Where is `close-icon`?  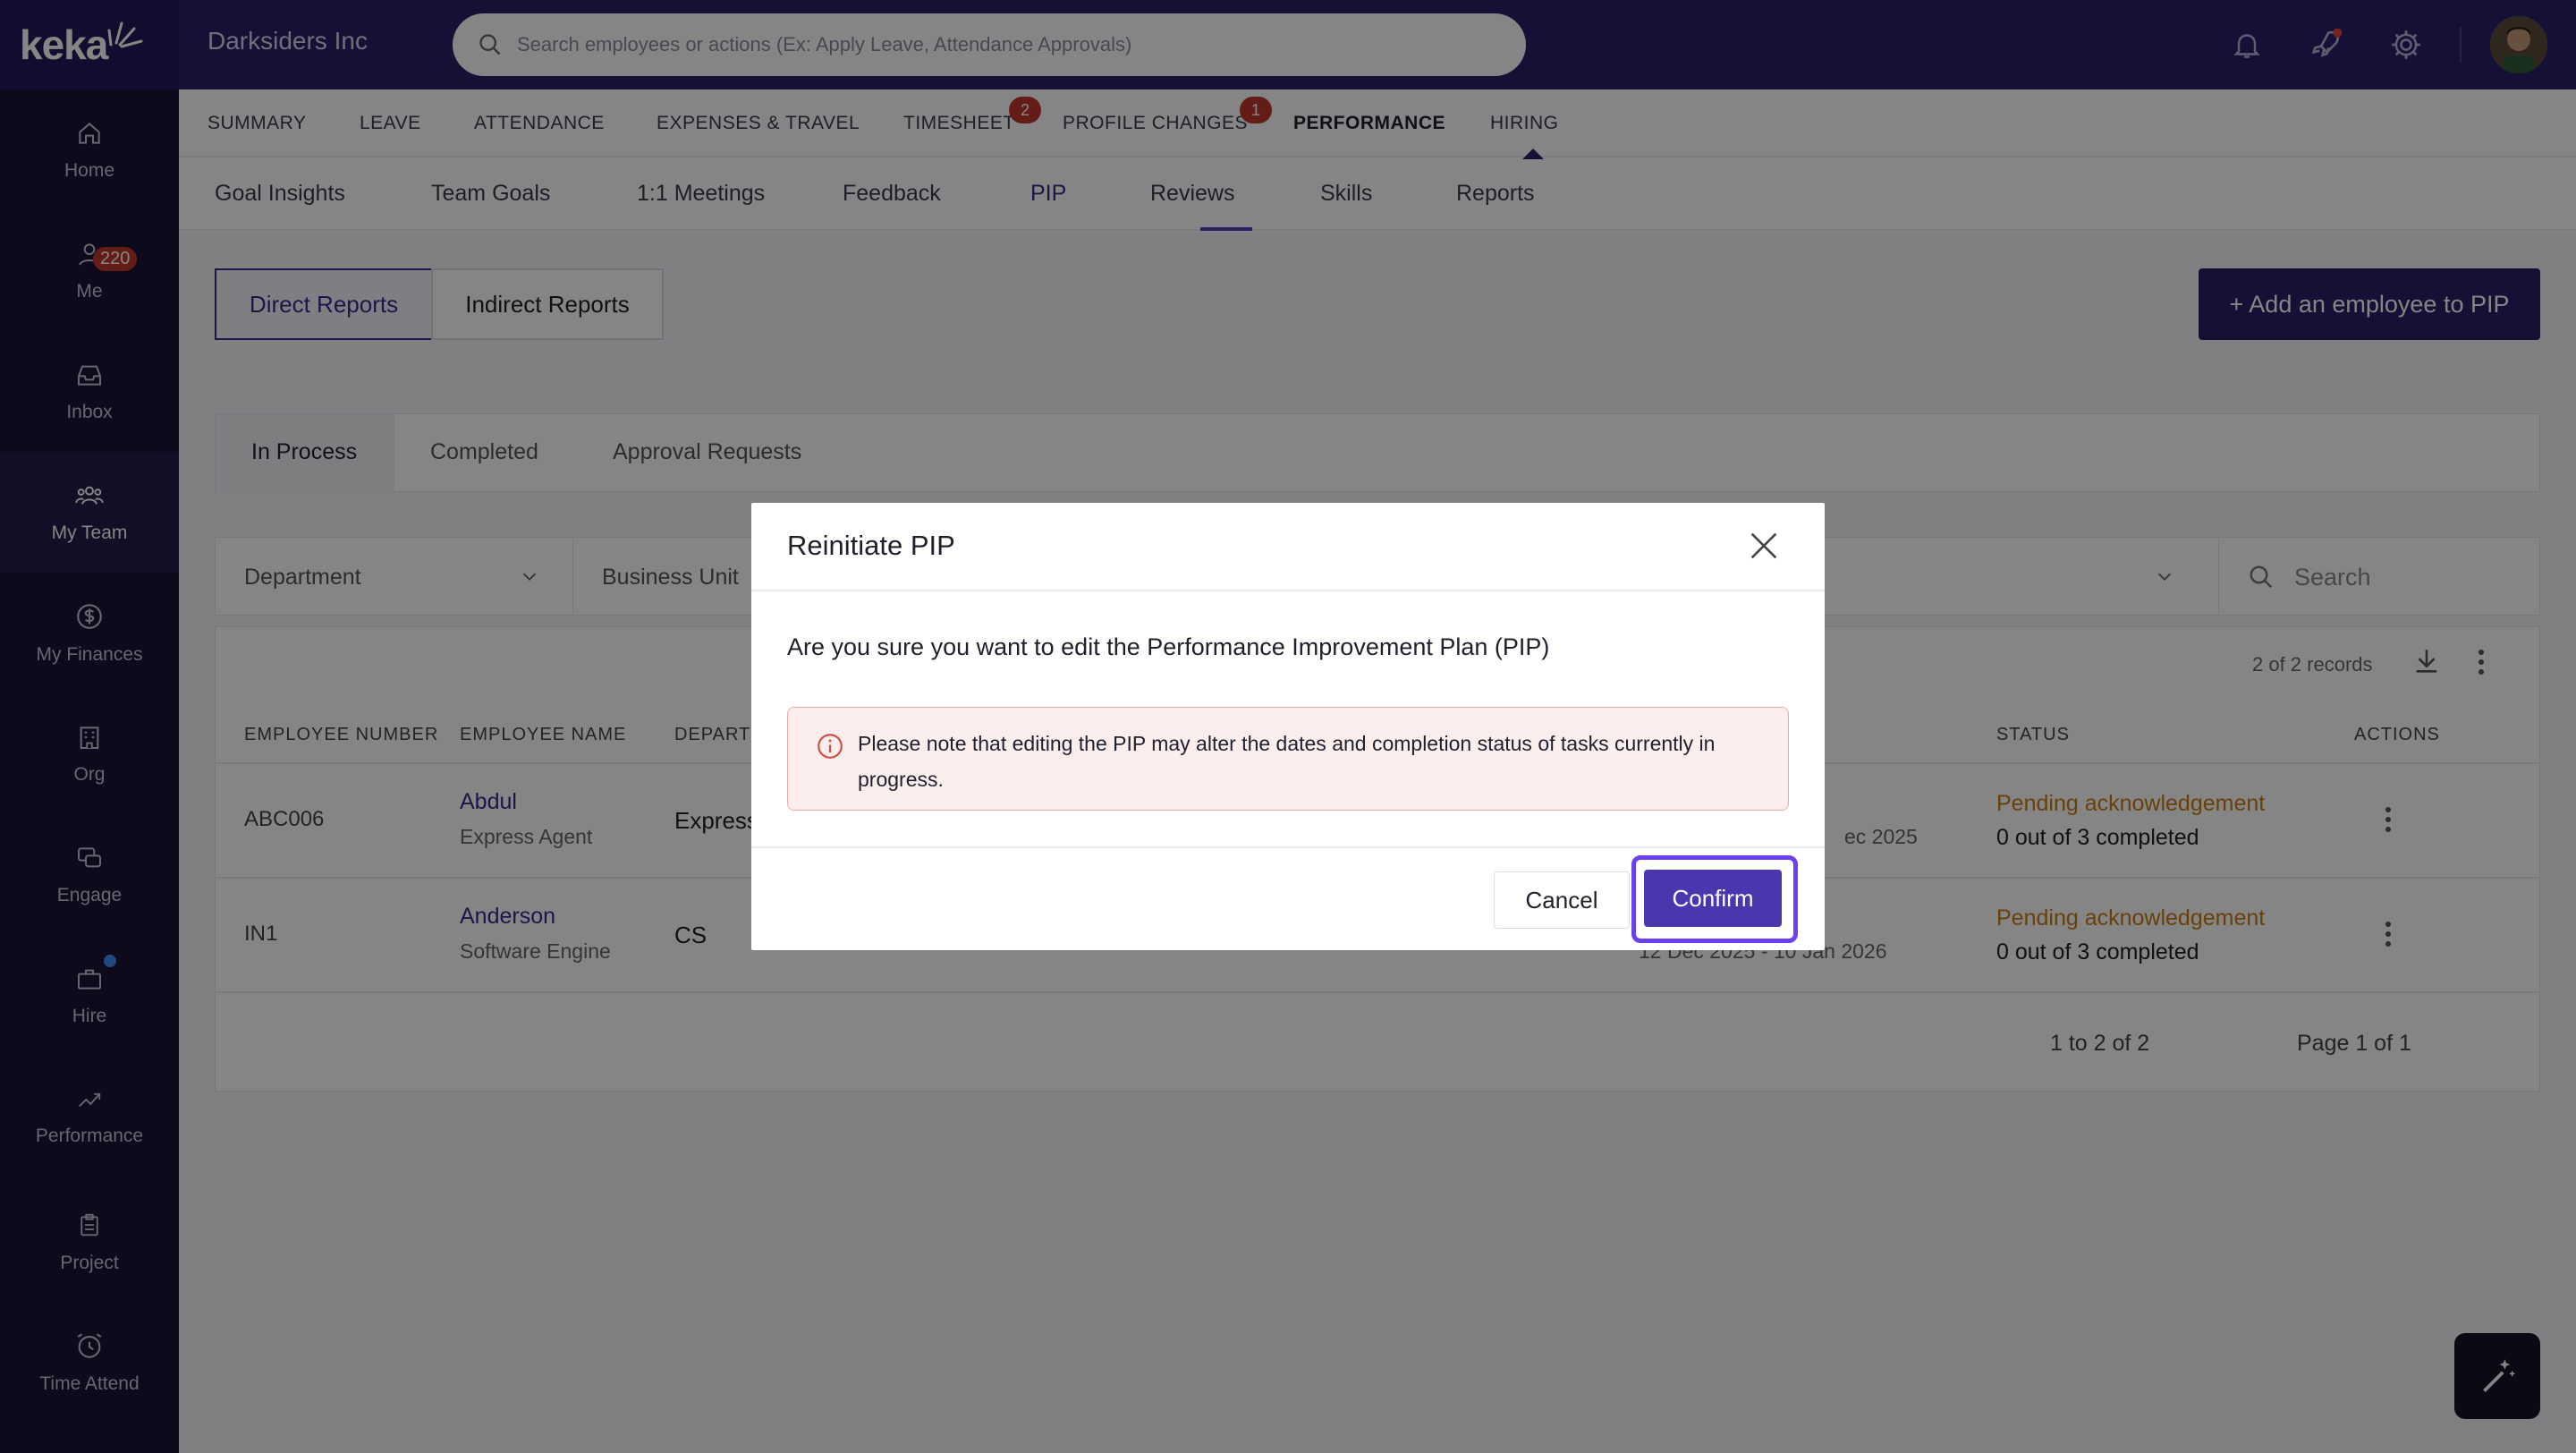 close-icon is located at coordinates (1764, 546).